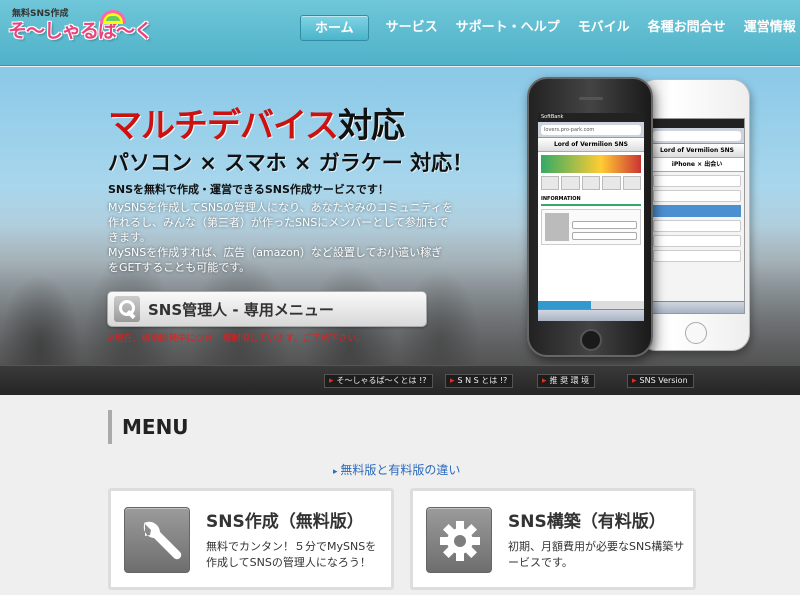  I want to click on url-bar: lovers.pro-park.com, so click(591, 130).